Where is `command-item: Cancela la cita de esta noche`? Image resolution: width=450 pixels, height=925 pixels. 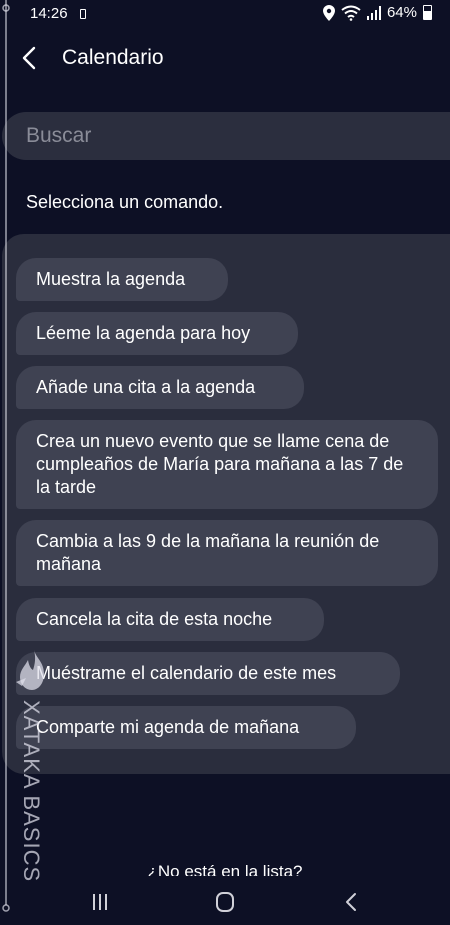
command-item: Cancela la cita de esta noche is located at coordinates (170, 619).